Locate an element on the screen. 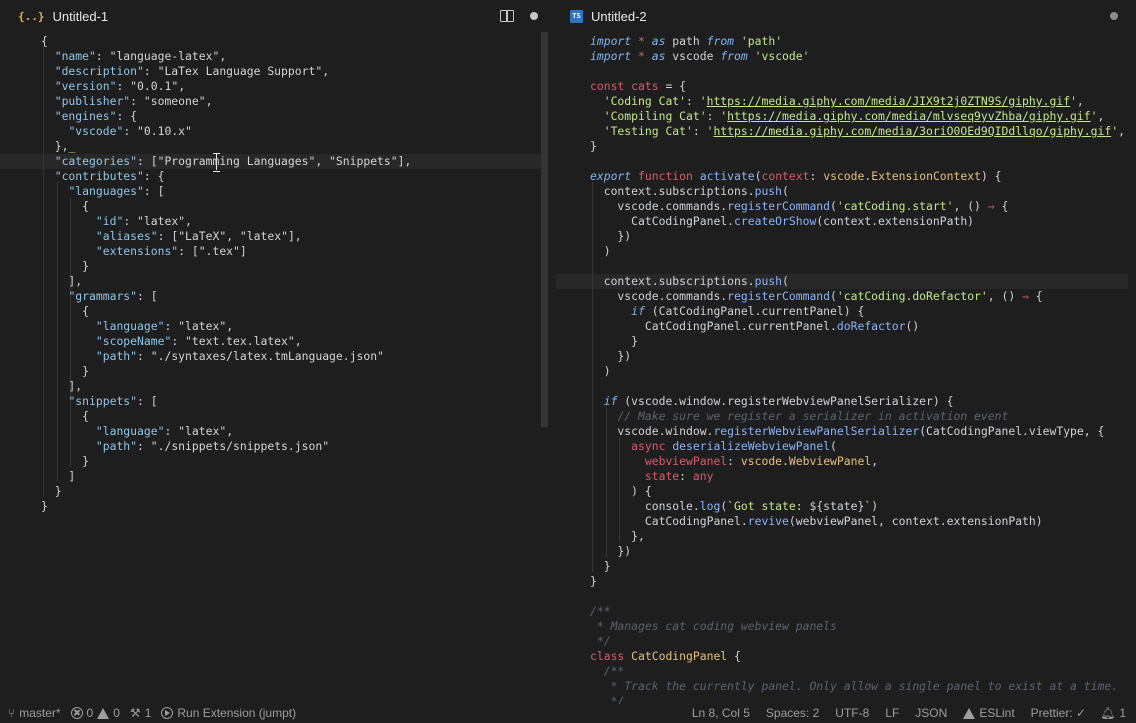  indentation-setting: Spaces: 2 is located at coordinates (792, 713).